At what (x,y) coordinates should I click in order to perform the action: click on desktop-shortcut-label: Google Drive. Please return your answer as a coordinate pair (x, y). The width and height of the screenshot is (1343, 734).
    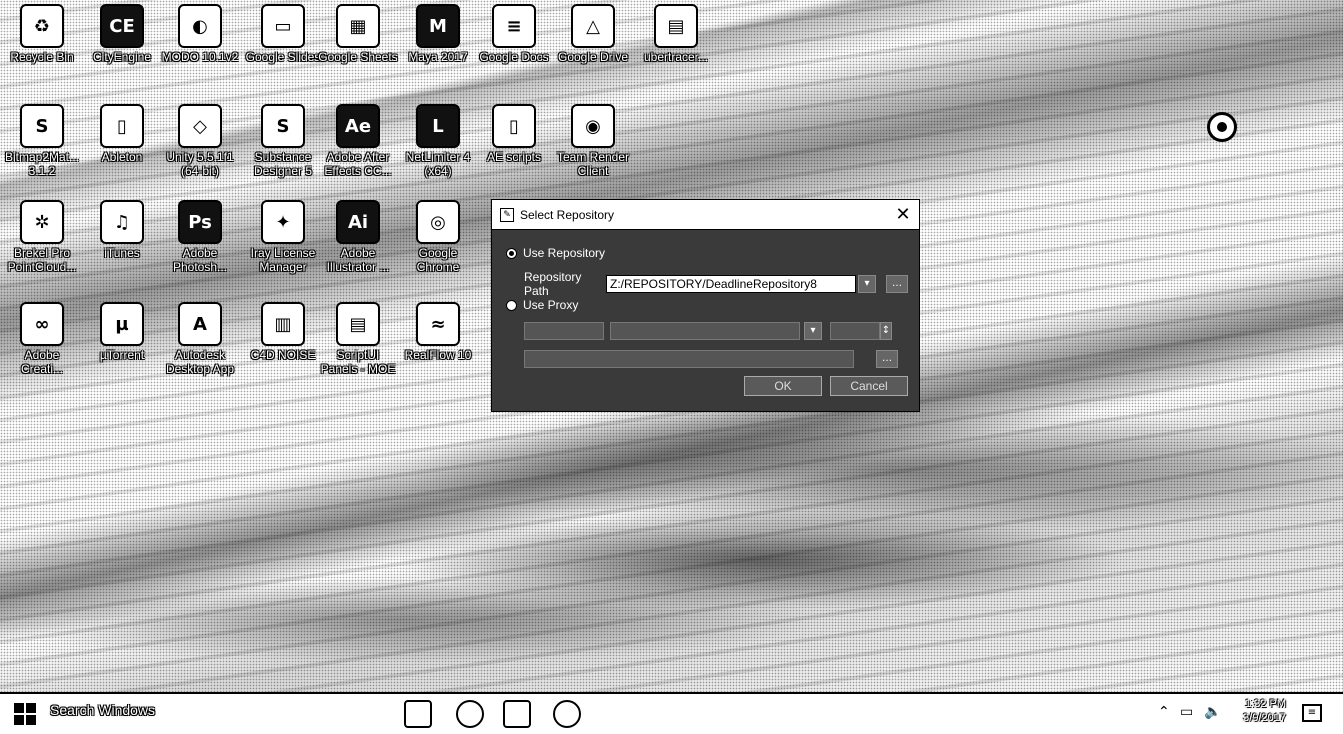
    Looking at the image, I should click on (593, 57).